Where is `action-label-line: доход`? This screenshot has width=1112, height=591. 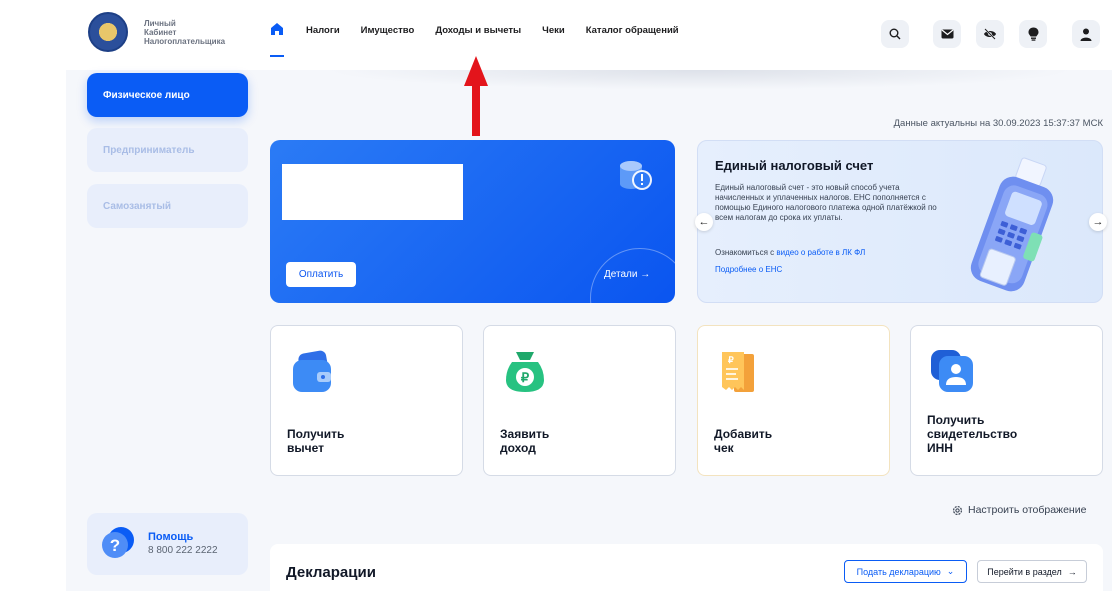
action-label-line: доход is located at coordinates (518, 448).